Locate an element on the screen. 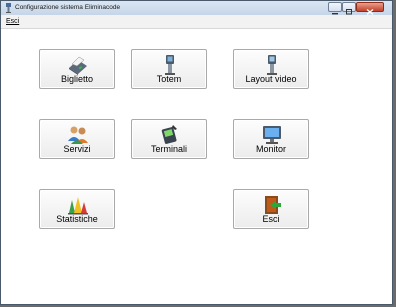 This screenshot has width=396, height=307. title-bar: Configurazione sistema Eliminacode is located at coordinates (196, 8).